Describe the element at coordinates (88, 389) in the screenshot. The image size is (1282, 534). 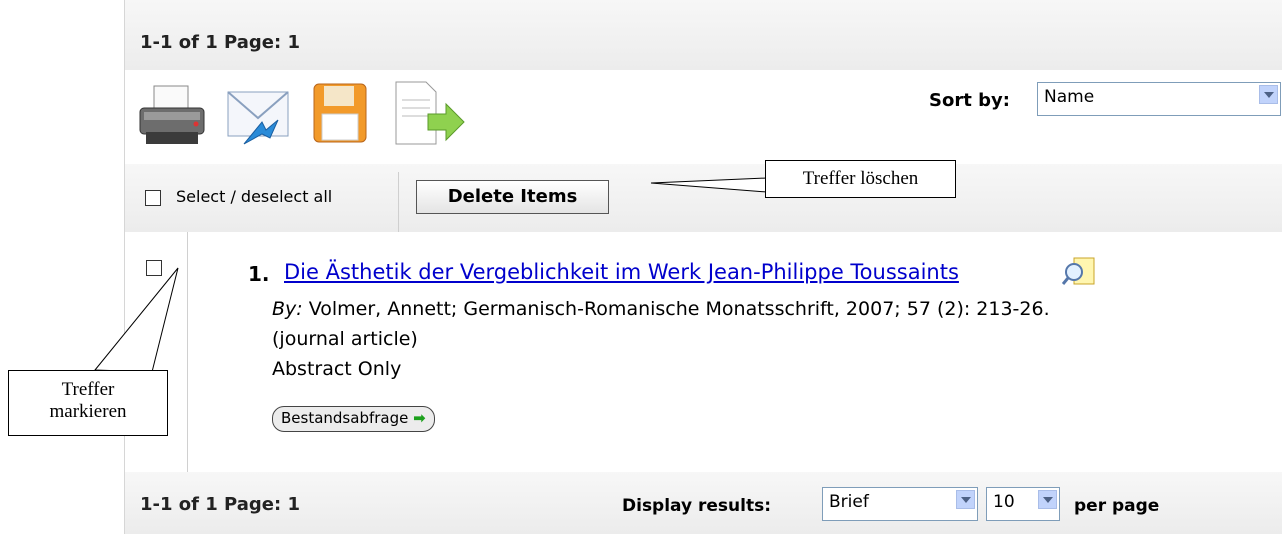
I see `callout-mark-line1: Treffer` at that location.